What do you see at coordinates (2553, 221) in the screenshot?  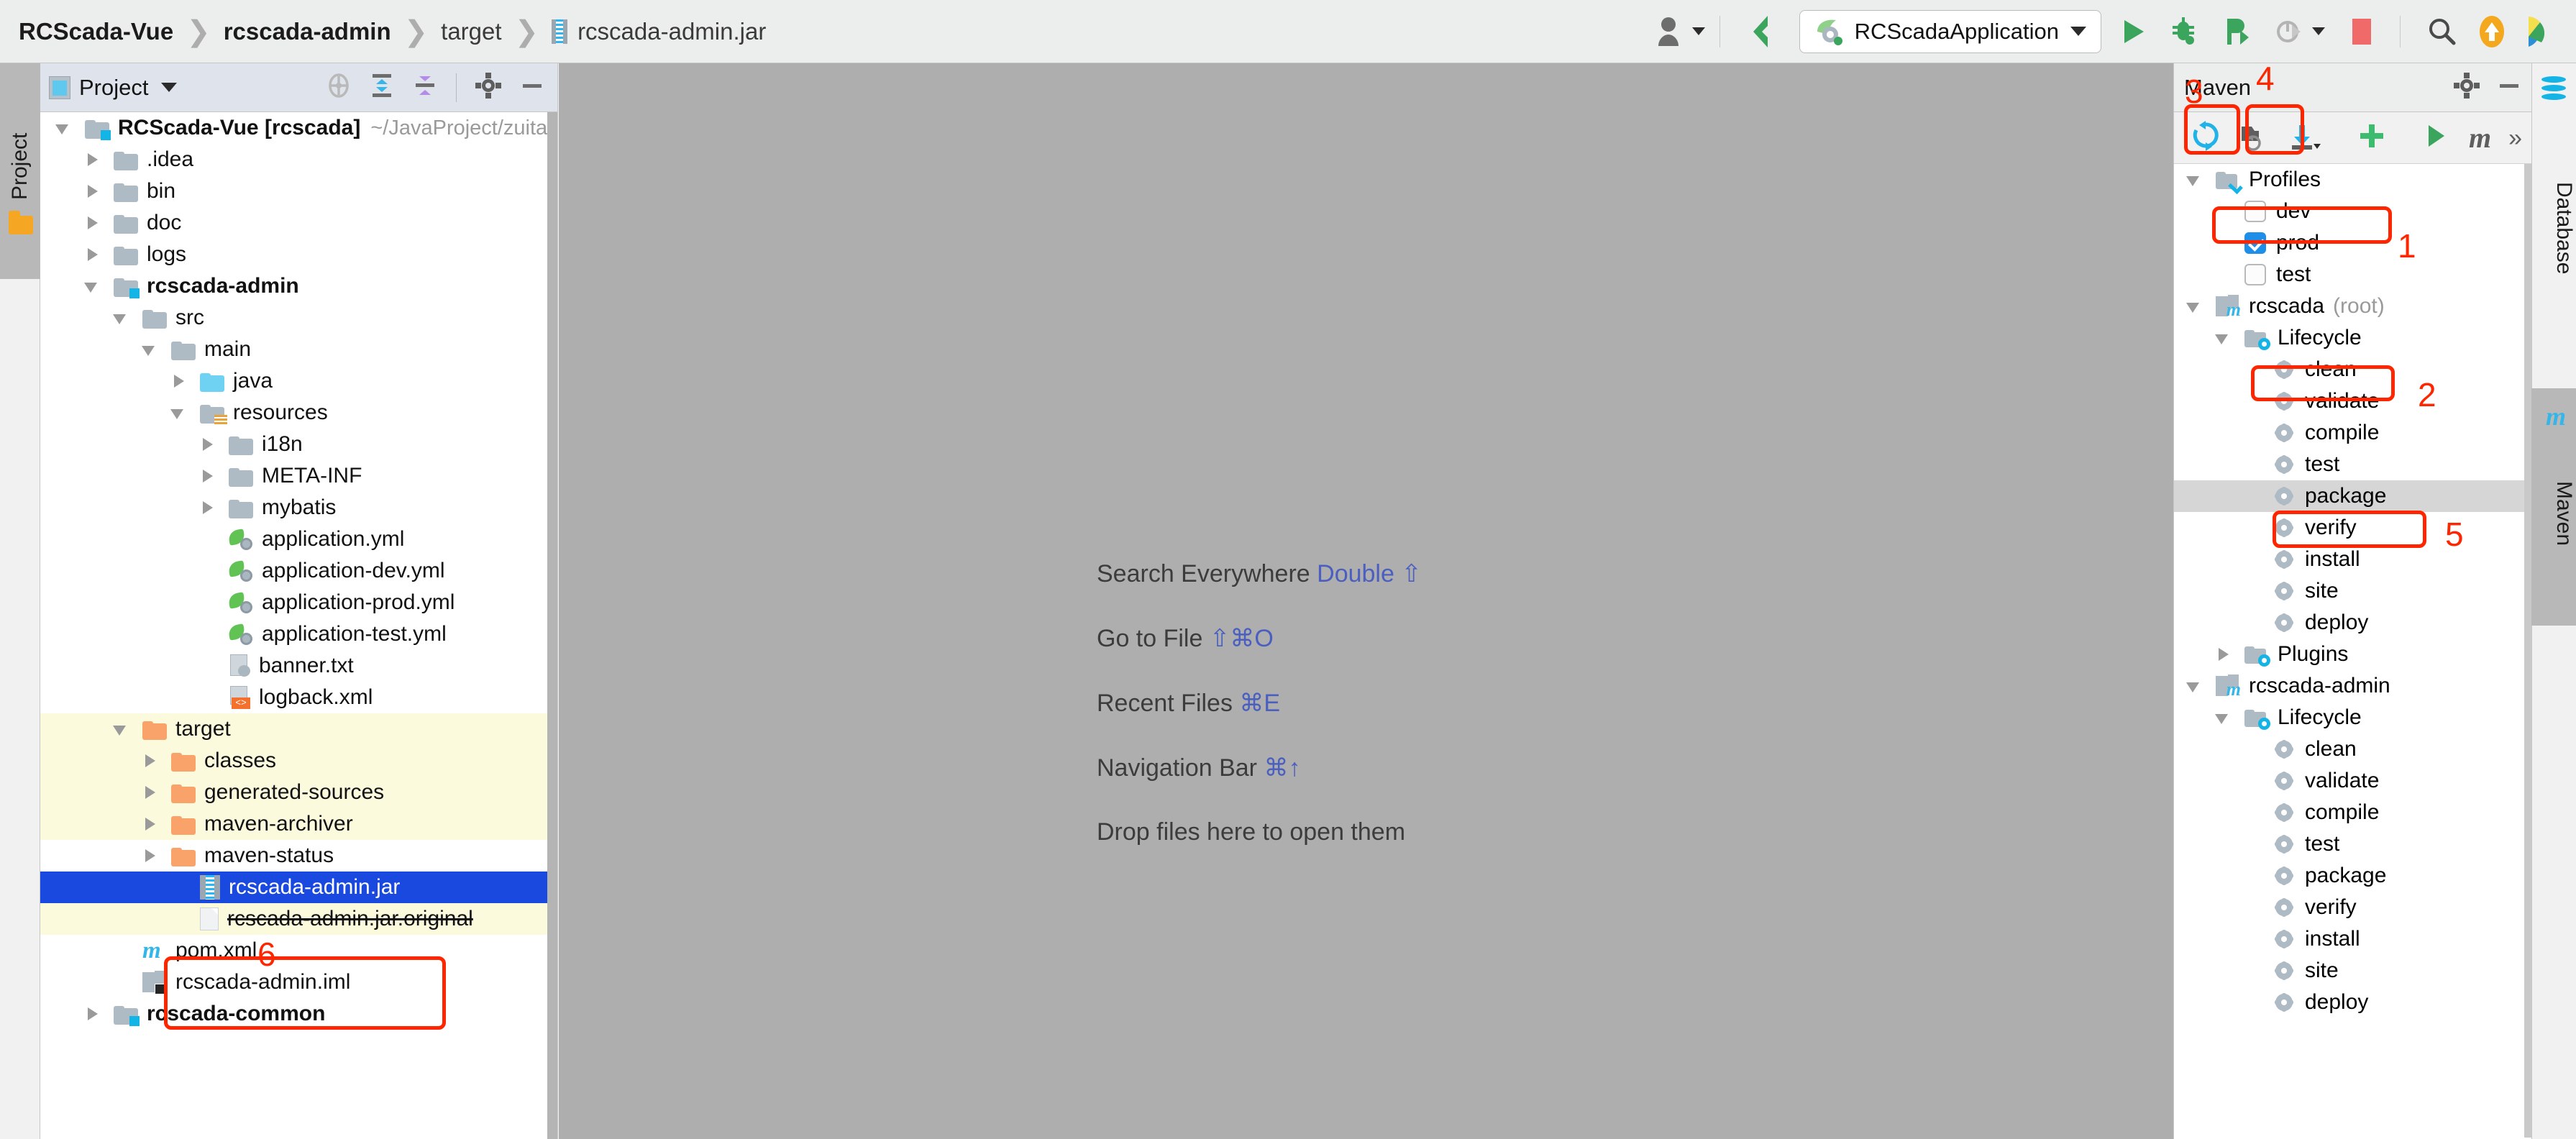 I see `sidebar-tab-database: Database` at bounding box center [2553, 221].